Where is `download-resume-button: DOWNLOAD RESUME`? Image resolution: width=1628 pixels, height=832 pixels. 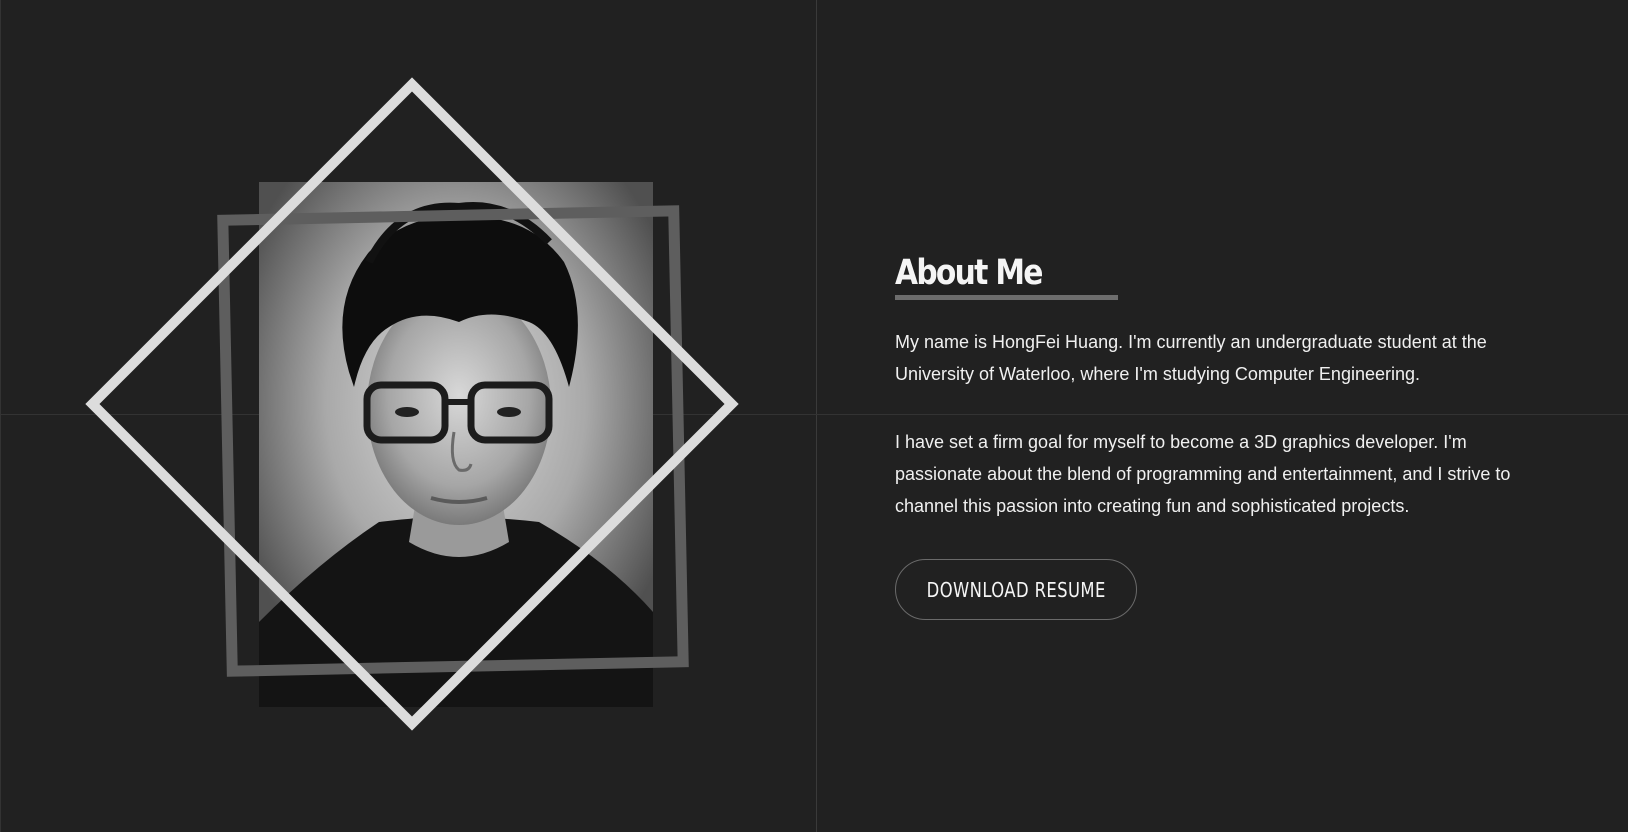 download-resume-button: DOWNLOAD RESUME is located at coordinates (1016, 589).